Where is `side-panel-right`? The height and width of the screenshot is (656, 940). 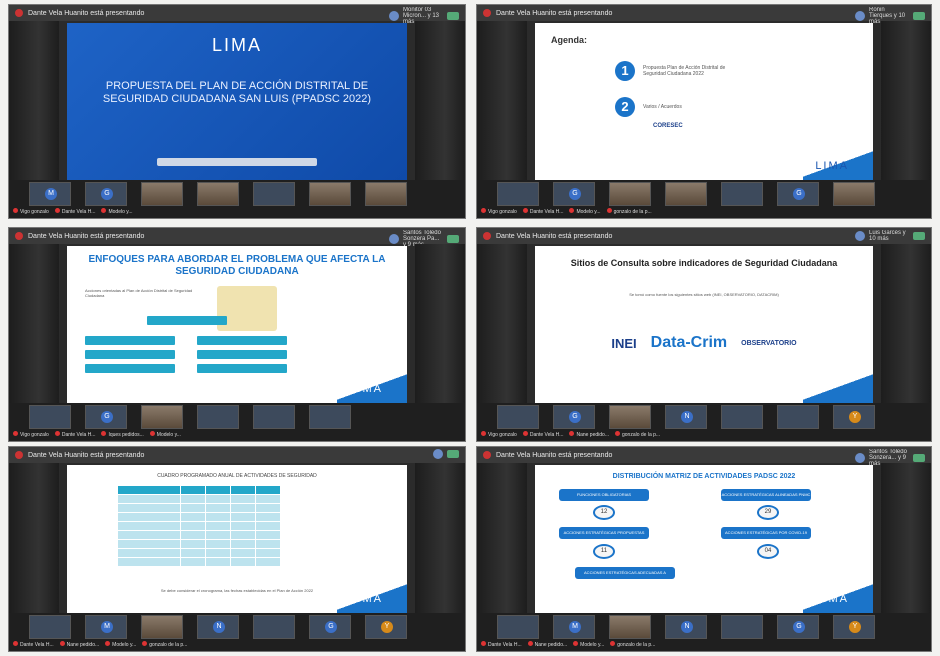 side-panel-right is located at coordinates (906, 101).